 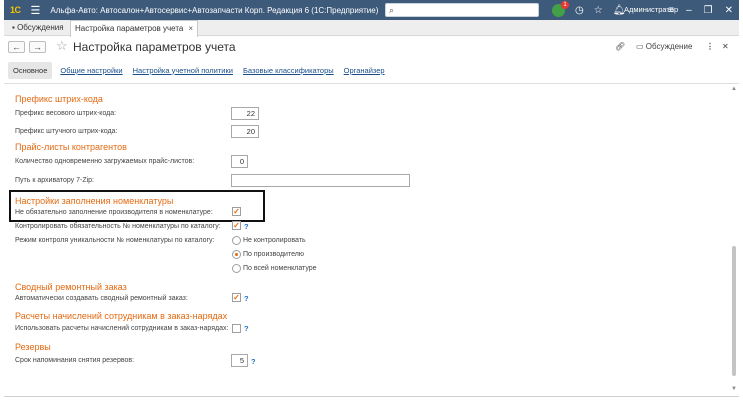 What do you see at coordinates (129, 28) in the screenshot?
I see `tab-settings-label: Настройка параметров учета` at bounding box center [129, 28].